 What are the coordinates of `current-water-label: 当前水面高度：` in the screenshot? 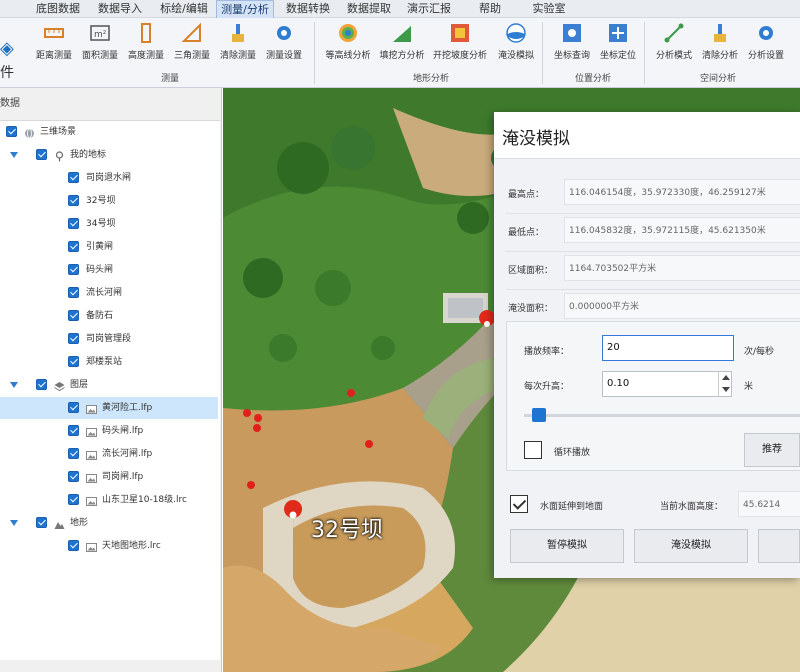 It's located at (692, 507).